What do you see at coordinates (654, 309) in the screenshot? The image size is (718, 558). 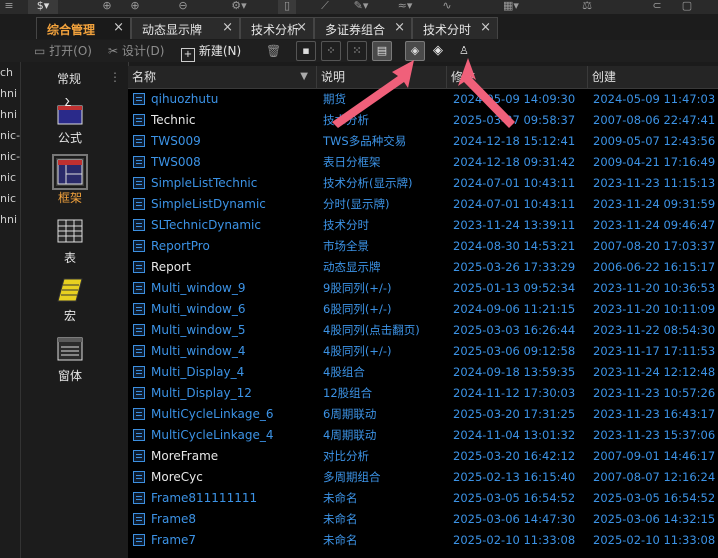 I see `cell-created: 2023-11-20 10:11:09` at bounding box center [654, 309].